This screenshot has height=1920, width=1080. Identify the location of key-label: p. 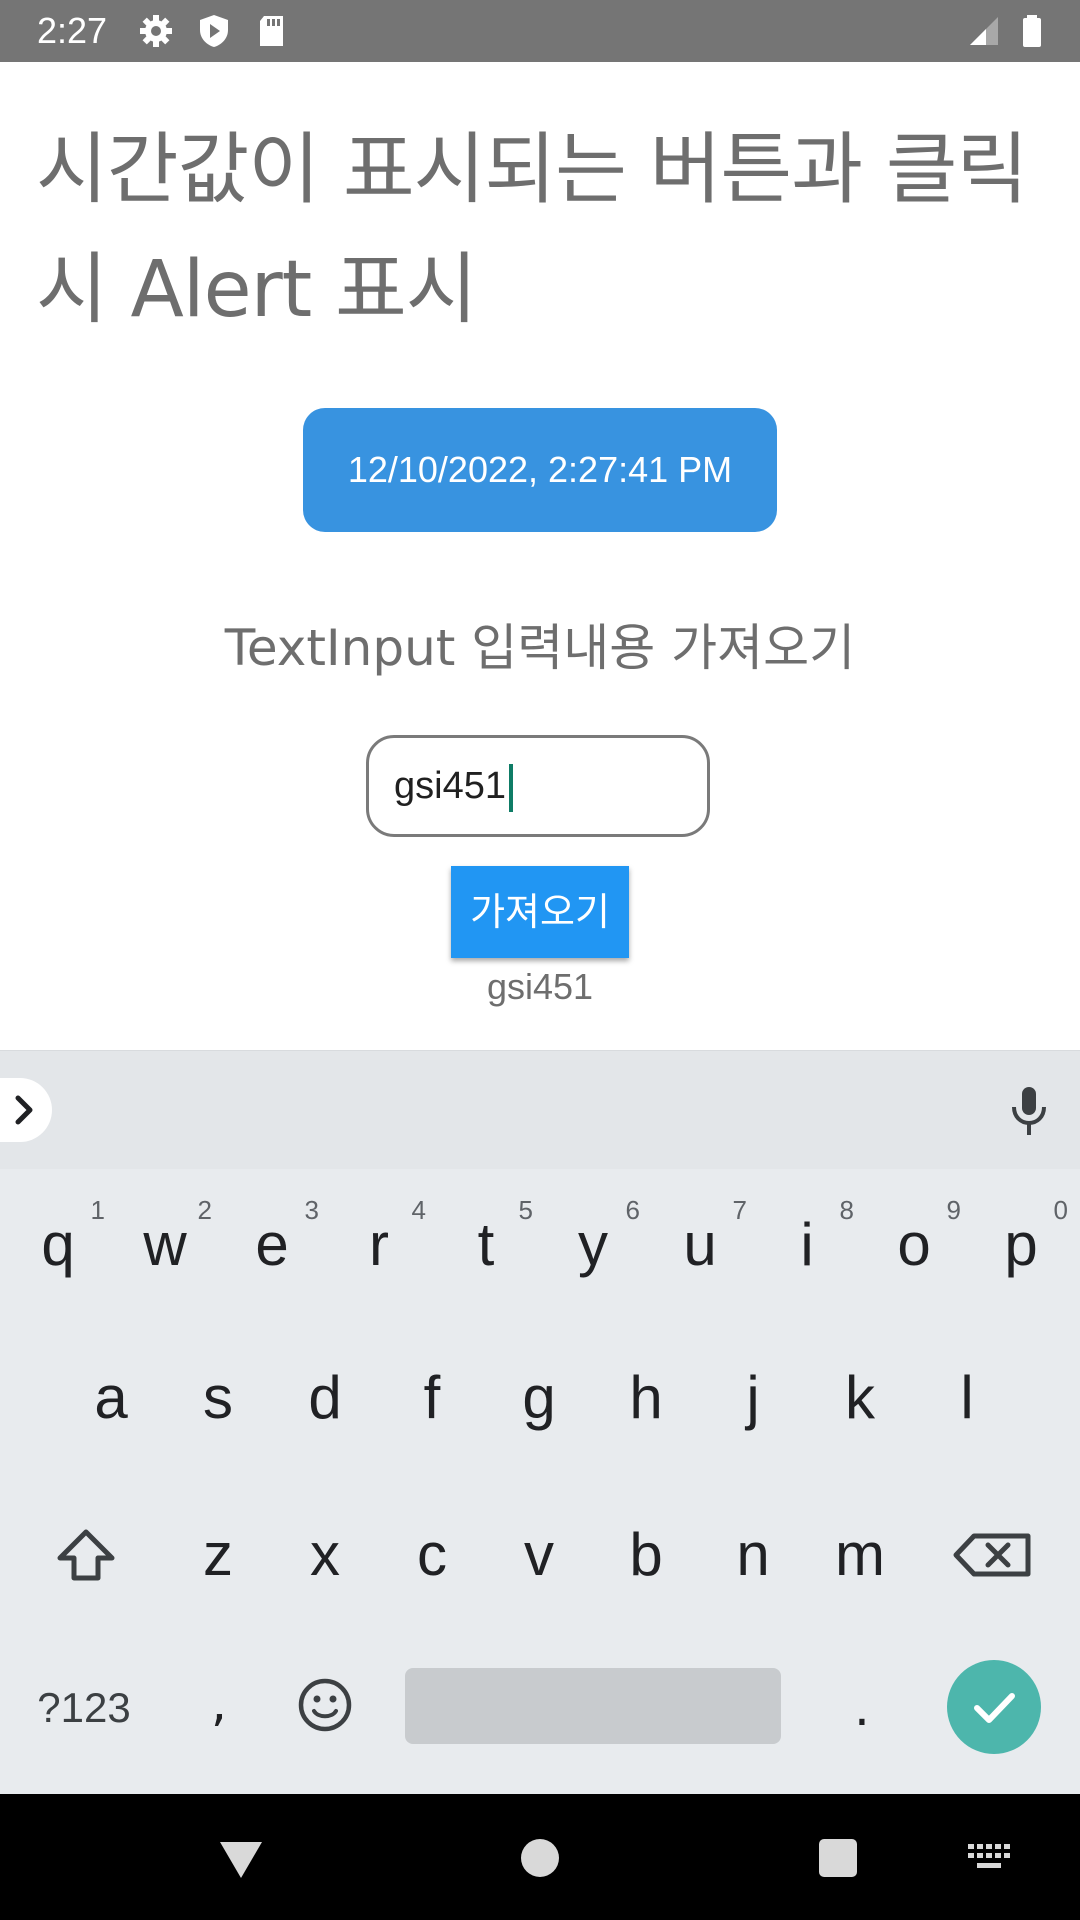
(1021, 1244).